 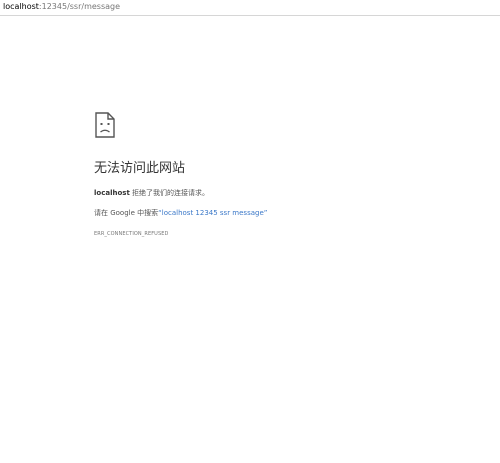 What do you see at coordinates (105, 125) in the screenshot?
I see `sad-page-icon` at bounding box center [105, 125].